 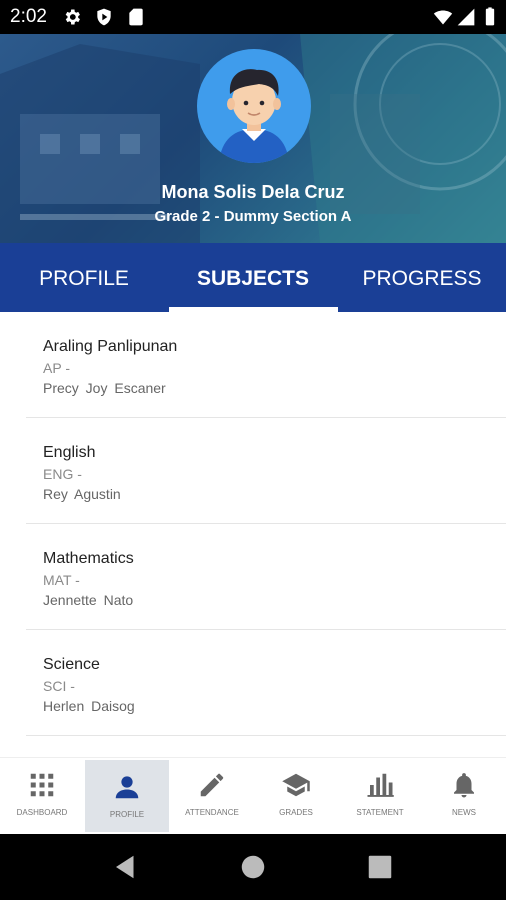 What do you see at coordinates (88, 558) in the screenshot?
I see `subject-name: Mathematics` at bounding box center [88, 558].